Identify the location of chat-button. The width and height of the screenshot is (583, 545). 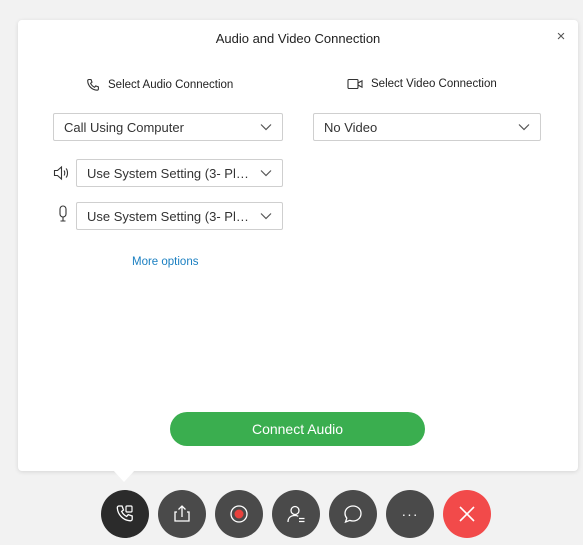
(353, 514).